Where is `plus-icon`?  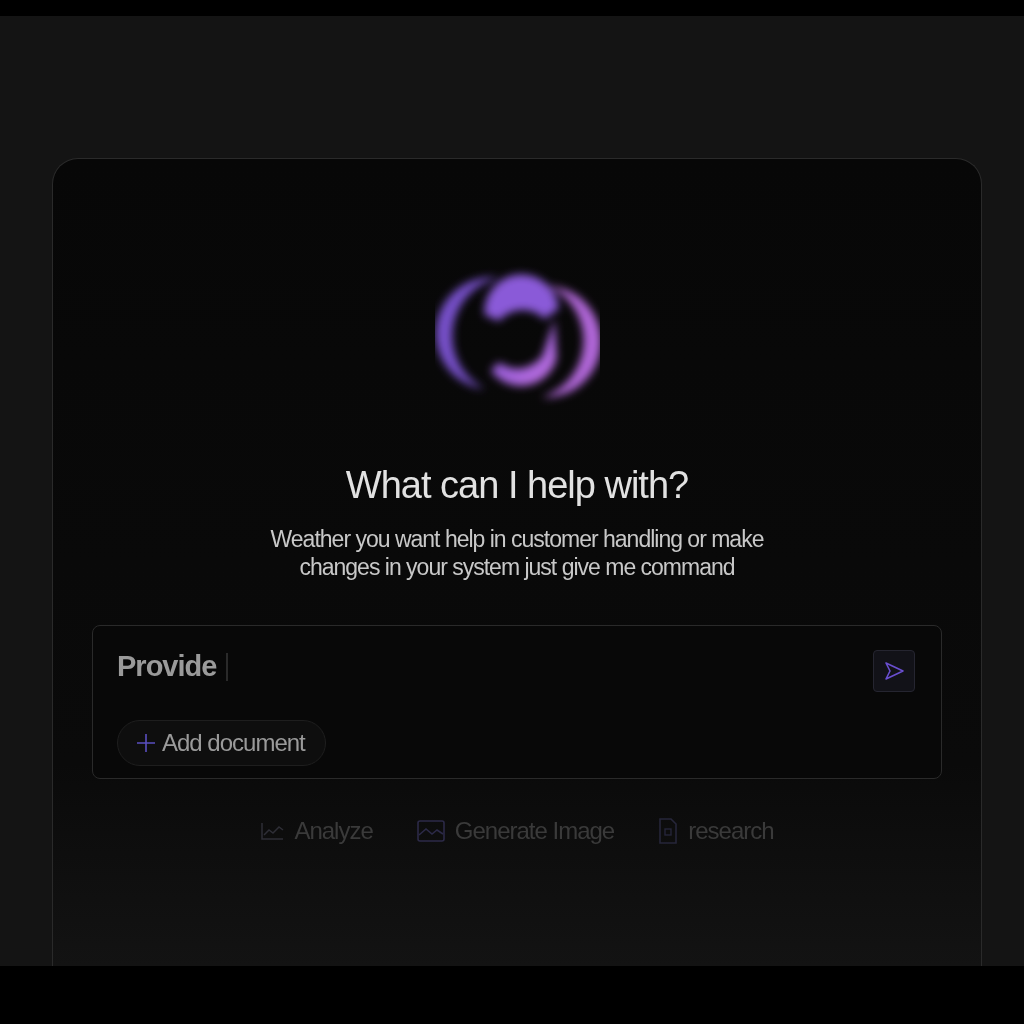
plus-icon is located at coordinates (146, 743).